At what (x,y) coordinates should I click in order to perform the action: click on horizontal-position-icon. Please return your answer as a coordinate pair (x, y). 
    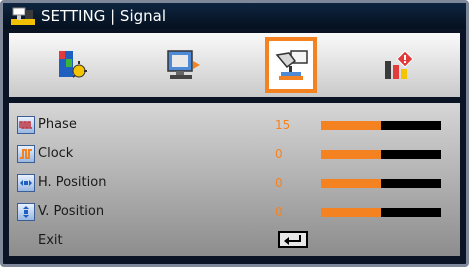
    Looking at the image, I should click on (26, 183).